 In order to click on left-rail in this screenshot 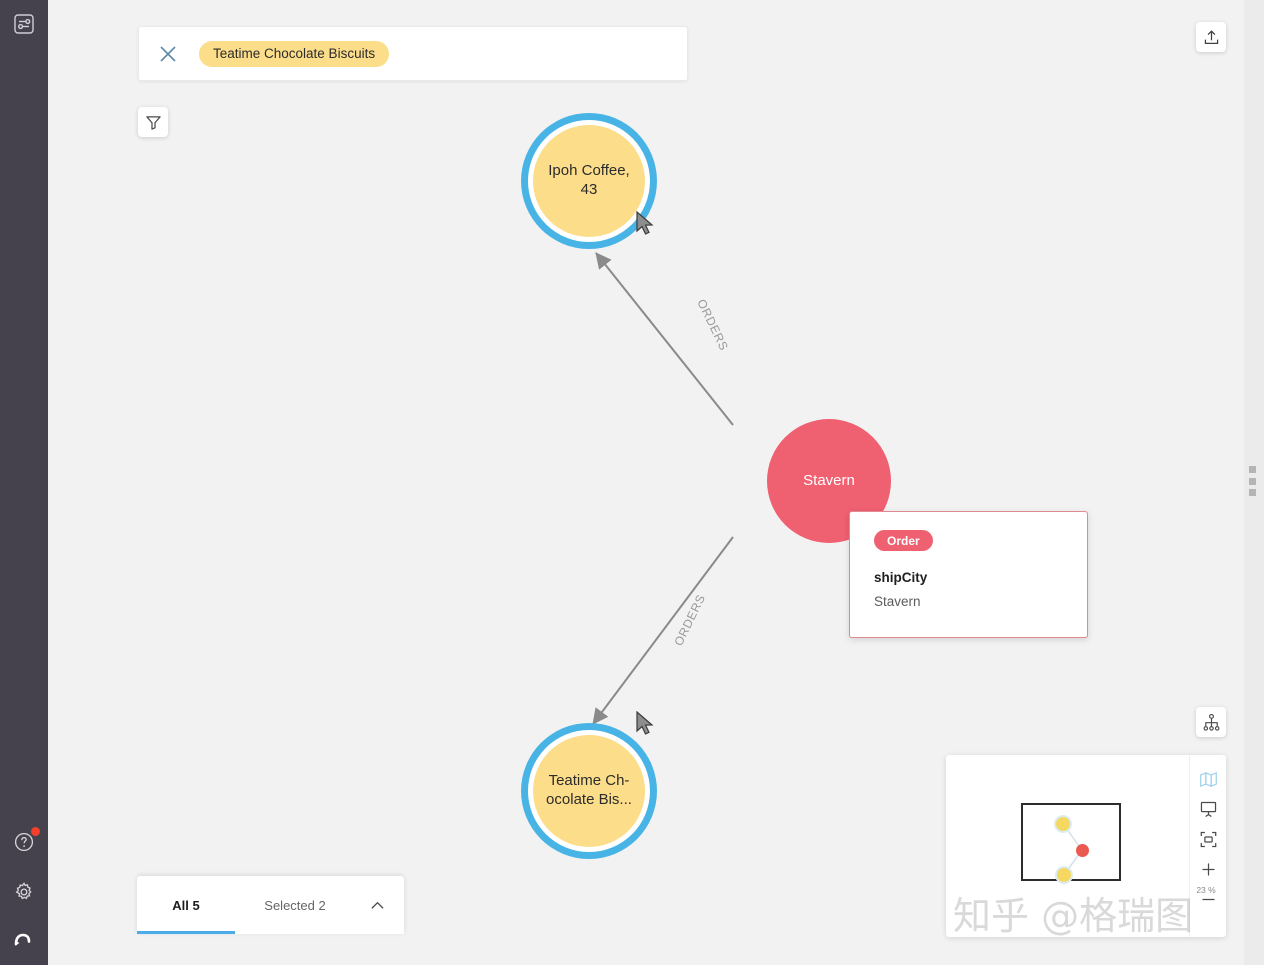, I will do `click(24, 482)`.